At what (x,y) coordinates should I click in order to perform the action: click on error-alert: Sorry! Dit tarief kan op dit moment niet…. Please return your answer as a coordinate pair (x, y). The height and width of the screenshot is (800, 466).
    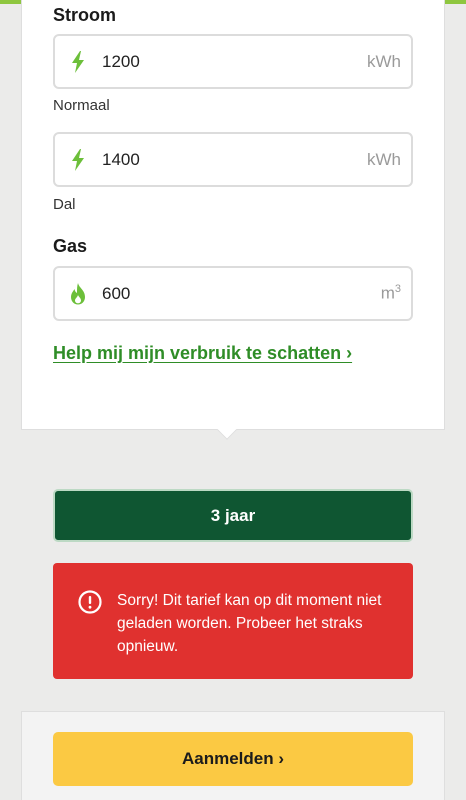
    Looking at the image, I should click on (233, 621).